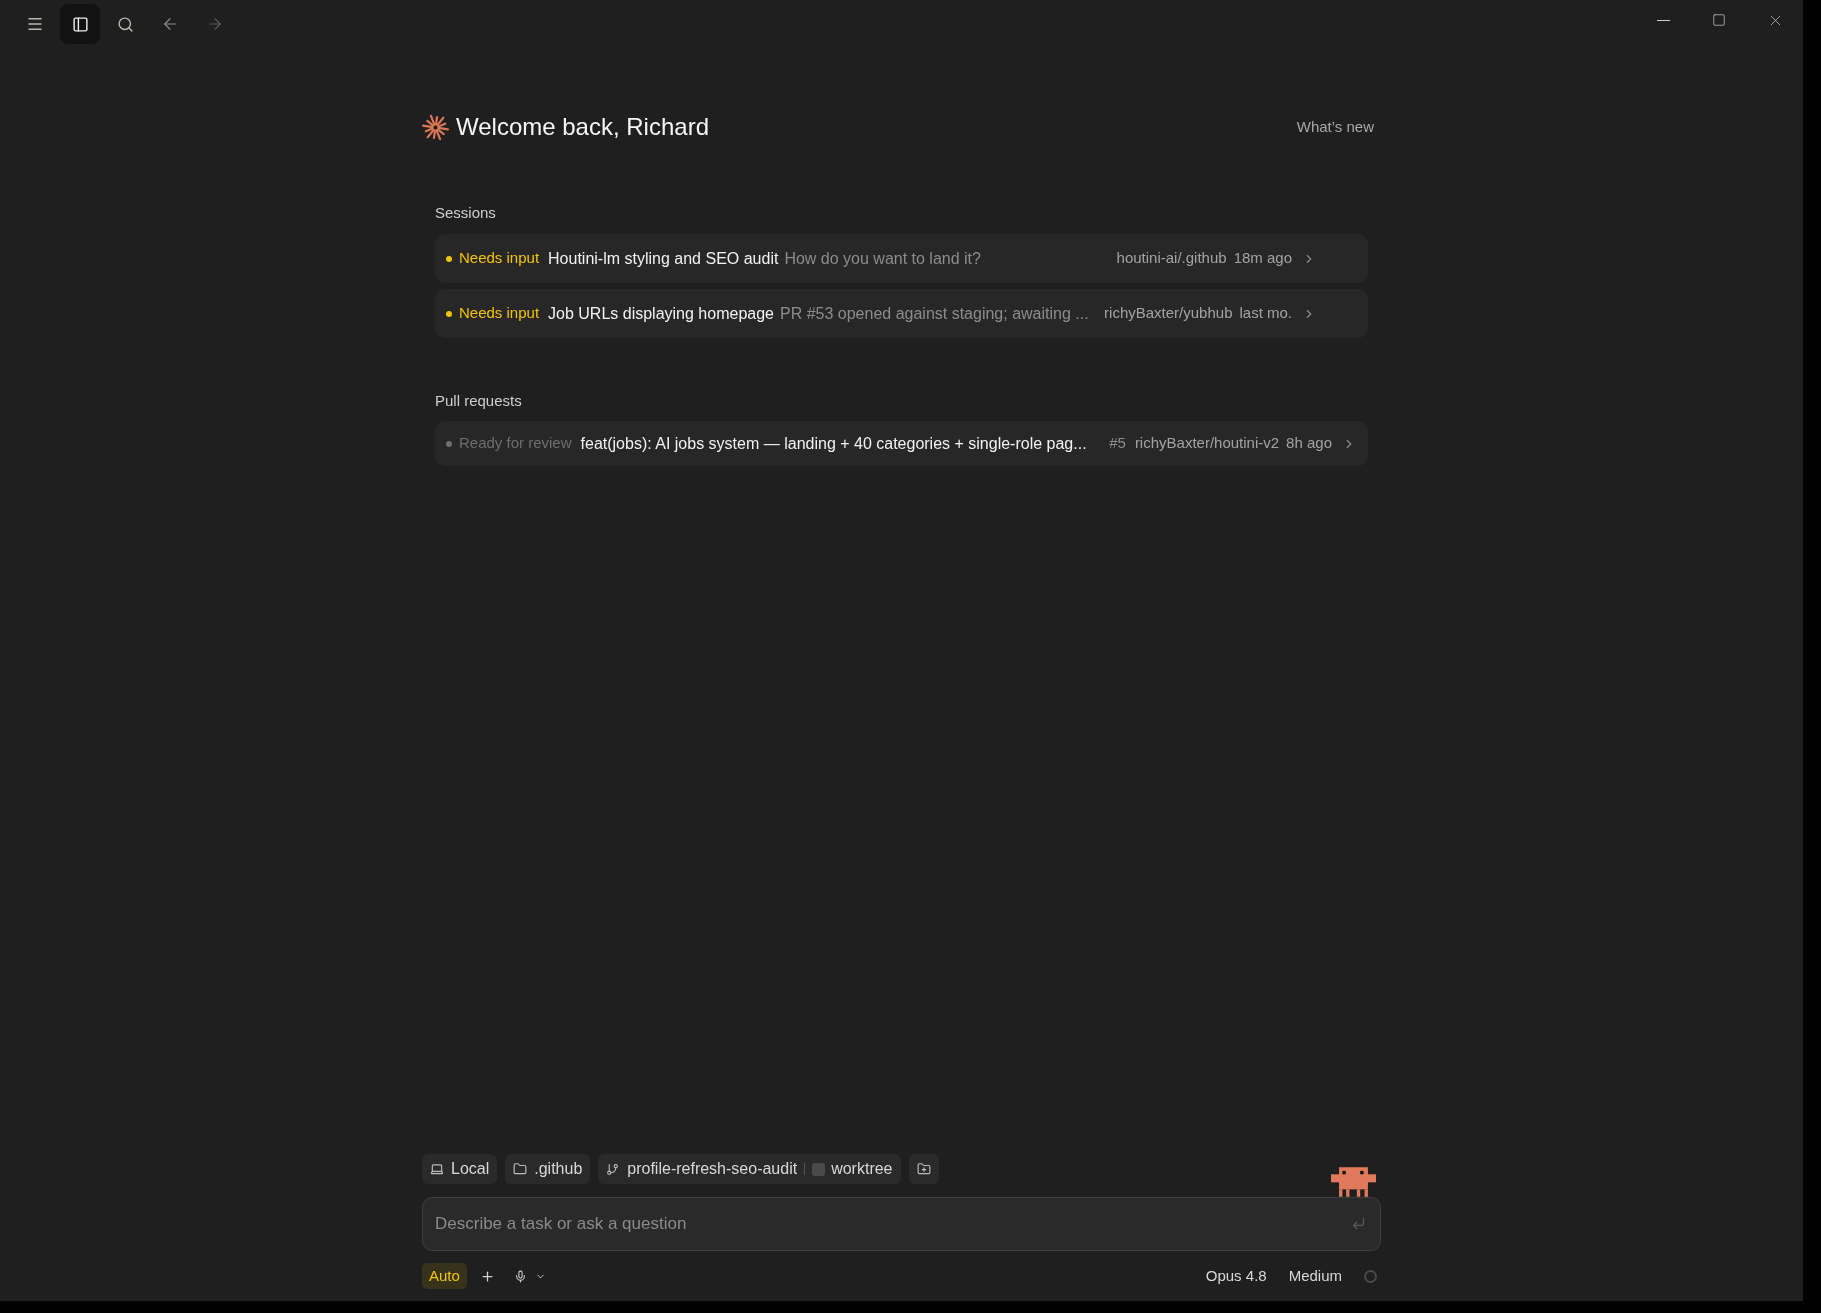 The image size is (1821, 1313). I want to click on minimize-icon, so click(1663, 20).